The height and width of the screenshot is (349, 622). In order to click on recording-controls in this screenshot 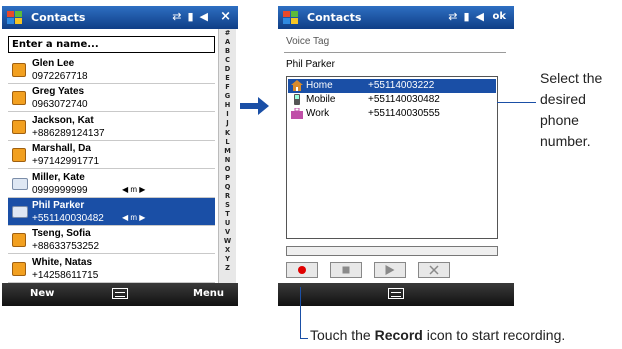, I will do `click(392, 270)`.